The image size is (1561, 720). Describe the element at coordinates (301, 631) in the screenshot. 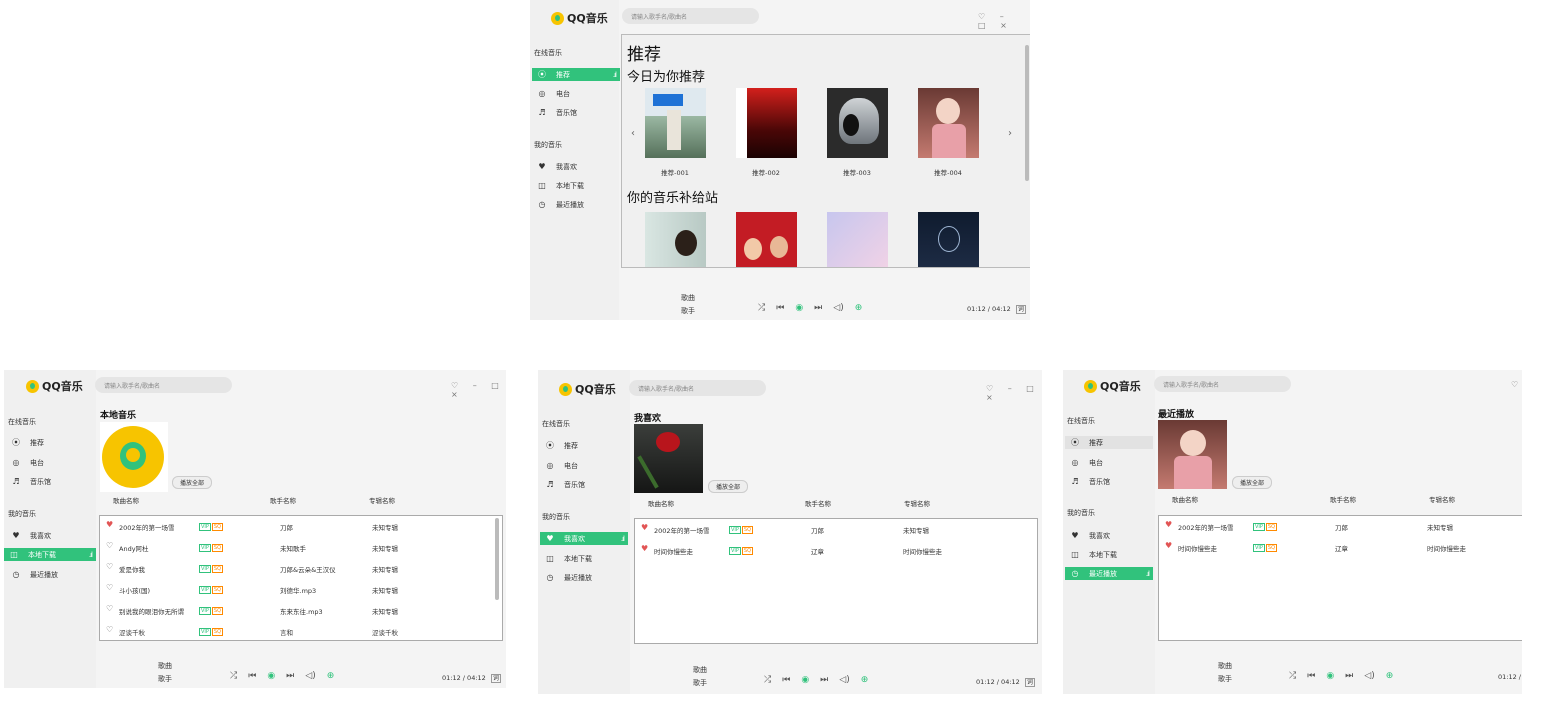

I see `table-row: ♡ 涩谈千秋 VIP SQ 言和 涩谈千秋` at that location.